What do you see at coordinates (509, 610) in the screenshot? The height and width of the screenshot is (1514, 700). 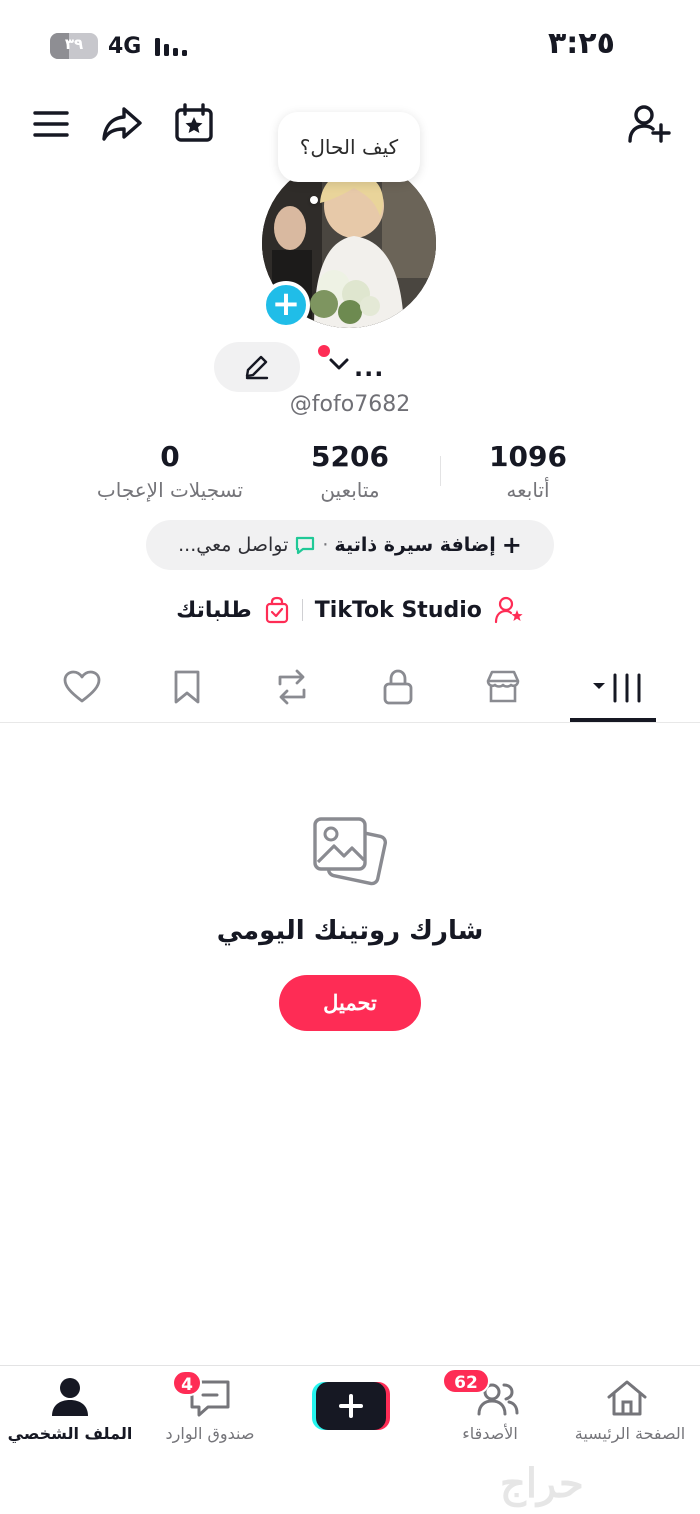 I see `studio-icon` at bounding box center [509, 610].